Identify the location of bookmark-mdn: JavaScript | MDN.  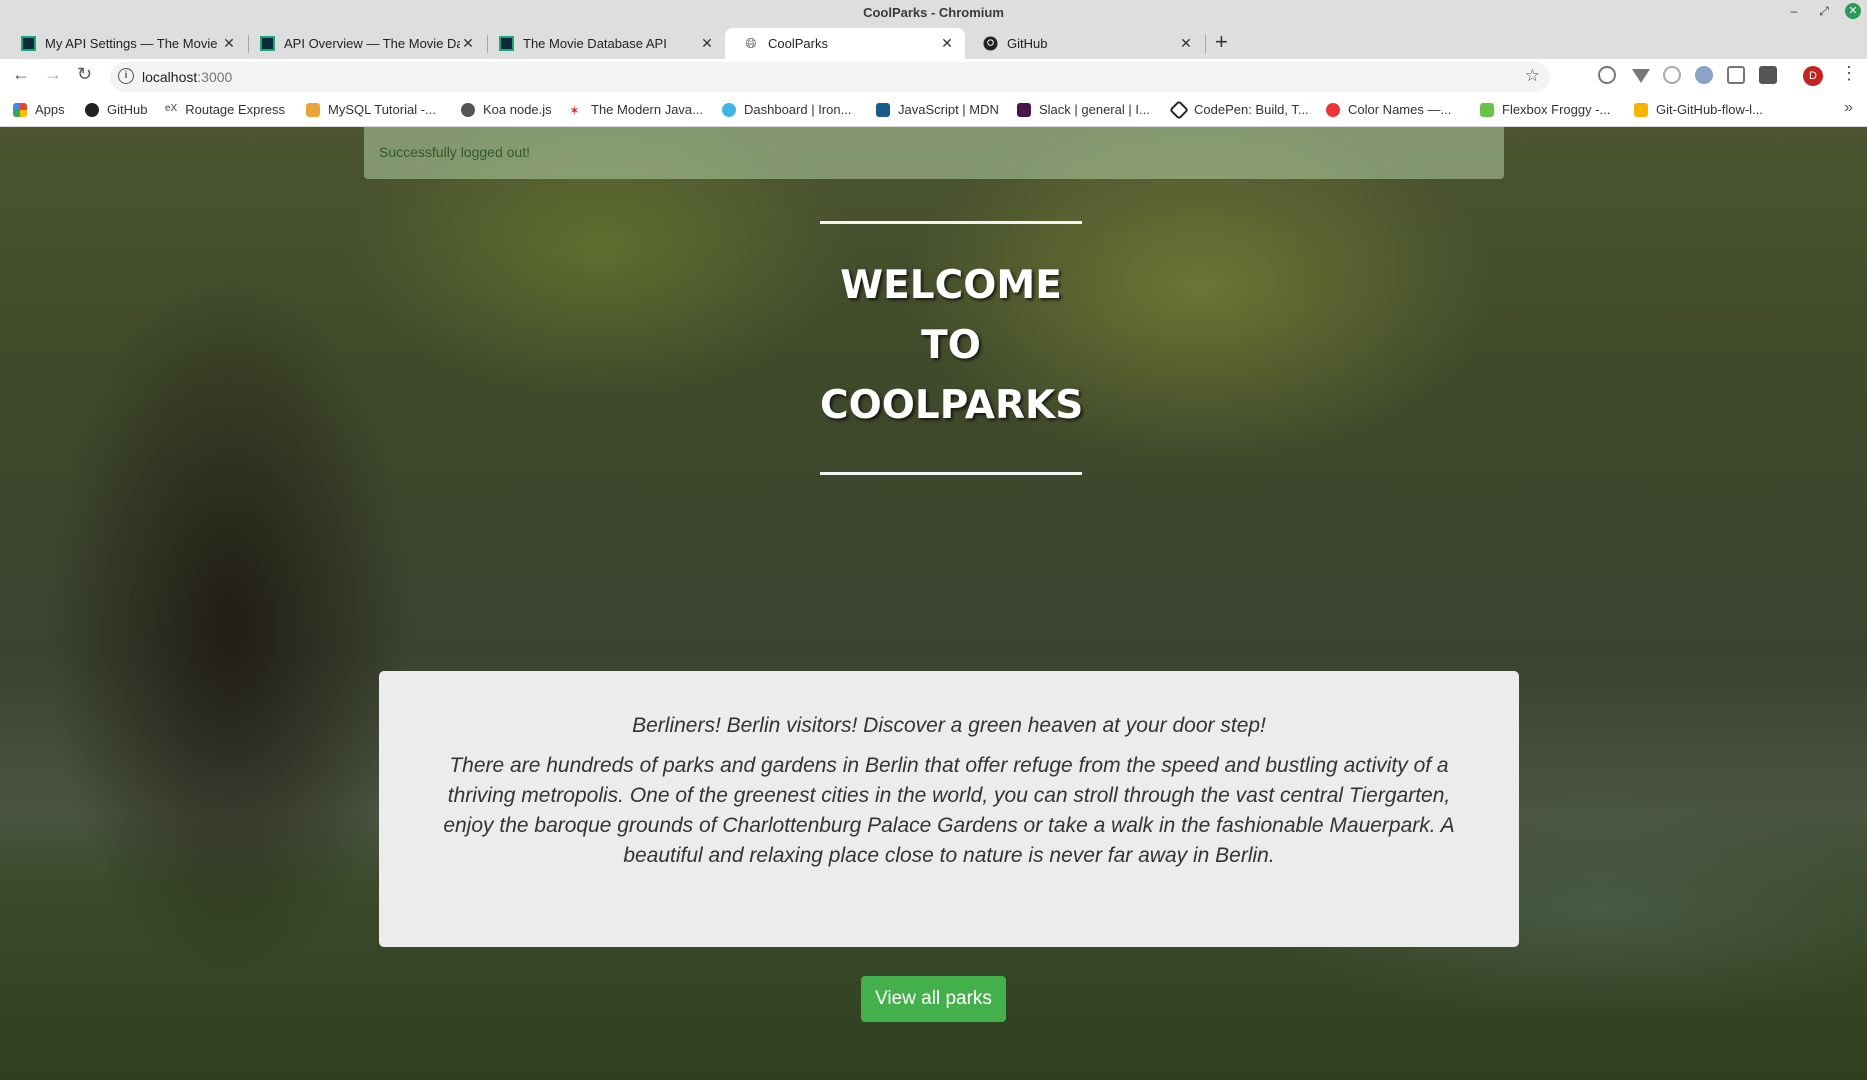
(937, 109).